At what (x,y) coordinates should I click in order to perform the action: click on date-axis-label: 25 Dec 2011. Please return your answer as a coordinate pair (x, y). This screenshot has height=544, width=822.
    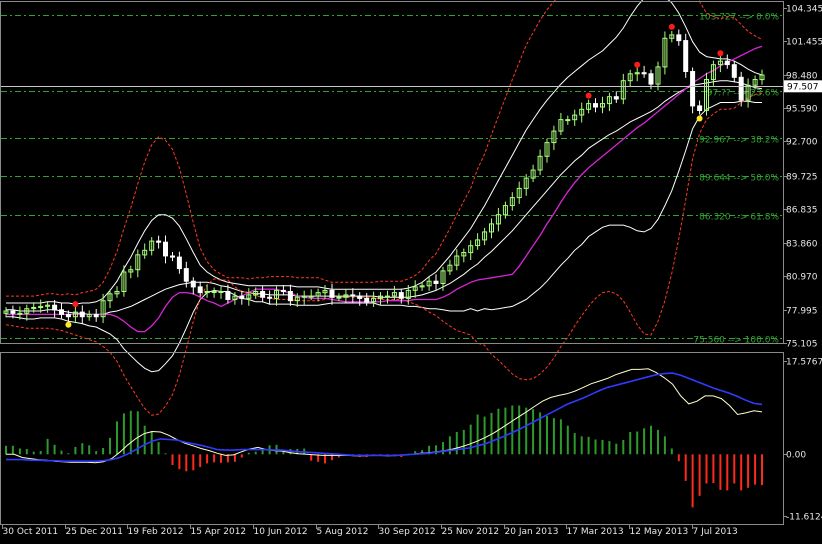
    Looking at the image, I should click on (95, 532).